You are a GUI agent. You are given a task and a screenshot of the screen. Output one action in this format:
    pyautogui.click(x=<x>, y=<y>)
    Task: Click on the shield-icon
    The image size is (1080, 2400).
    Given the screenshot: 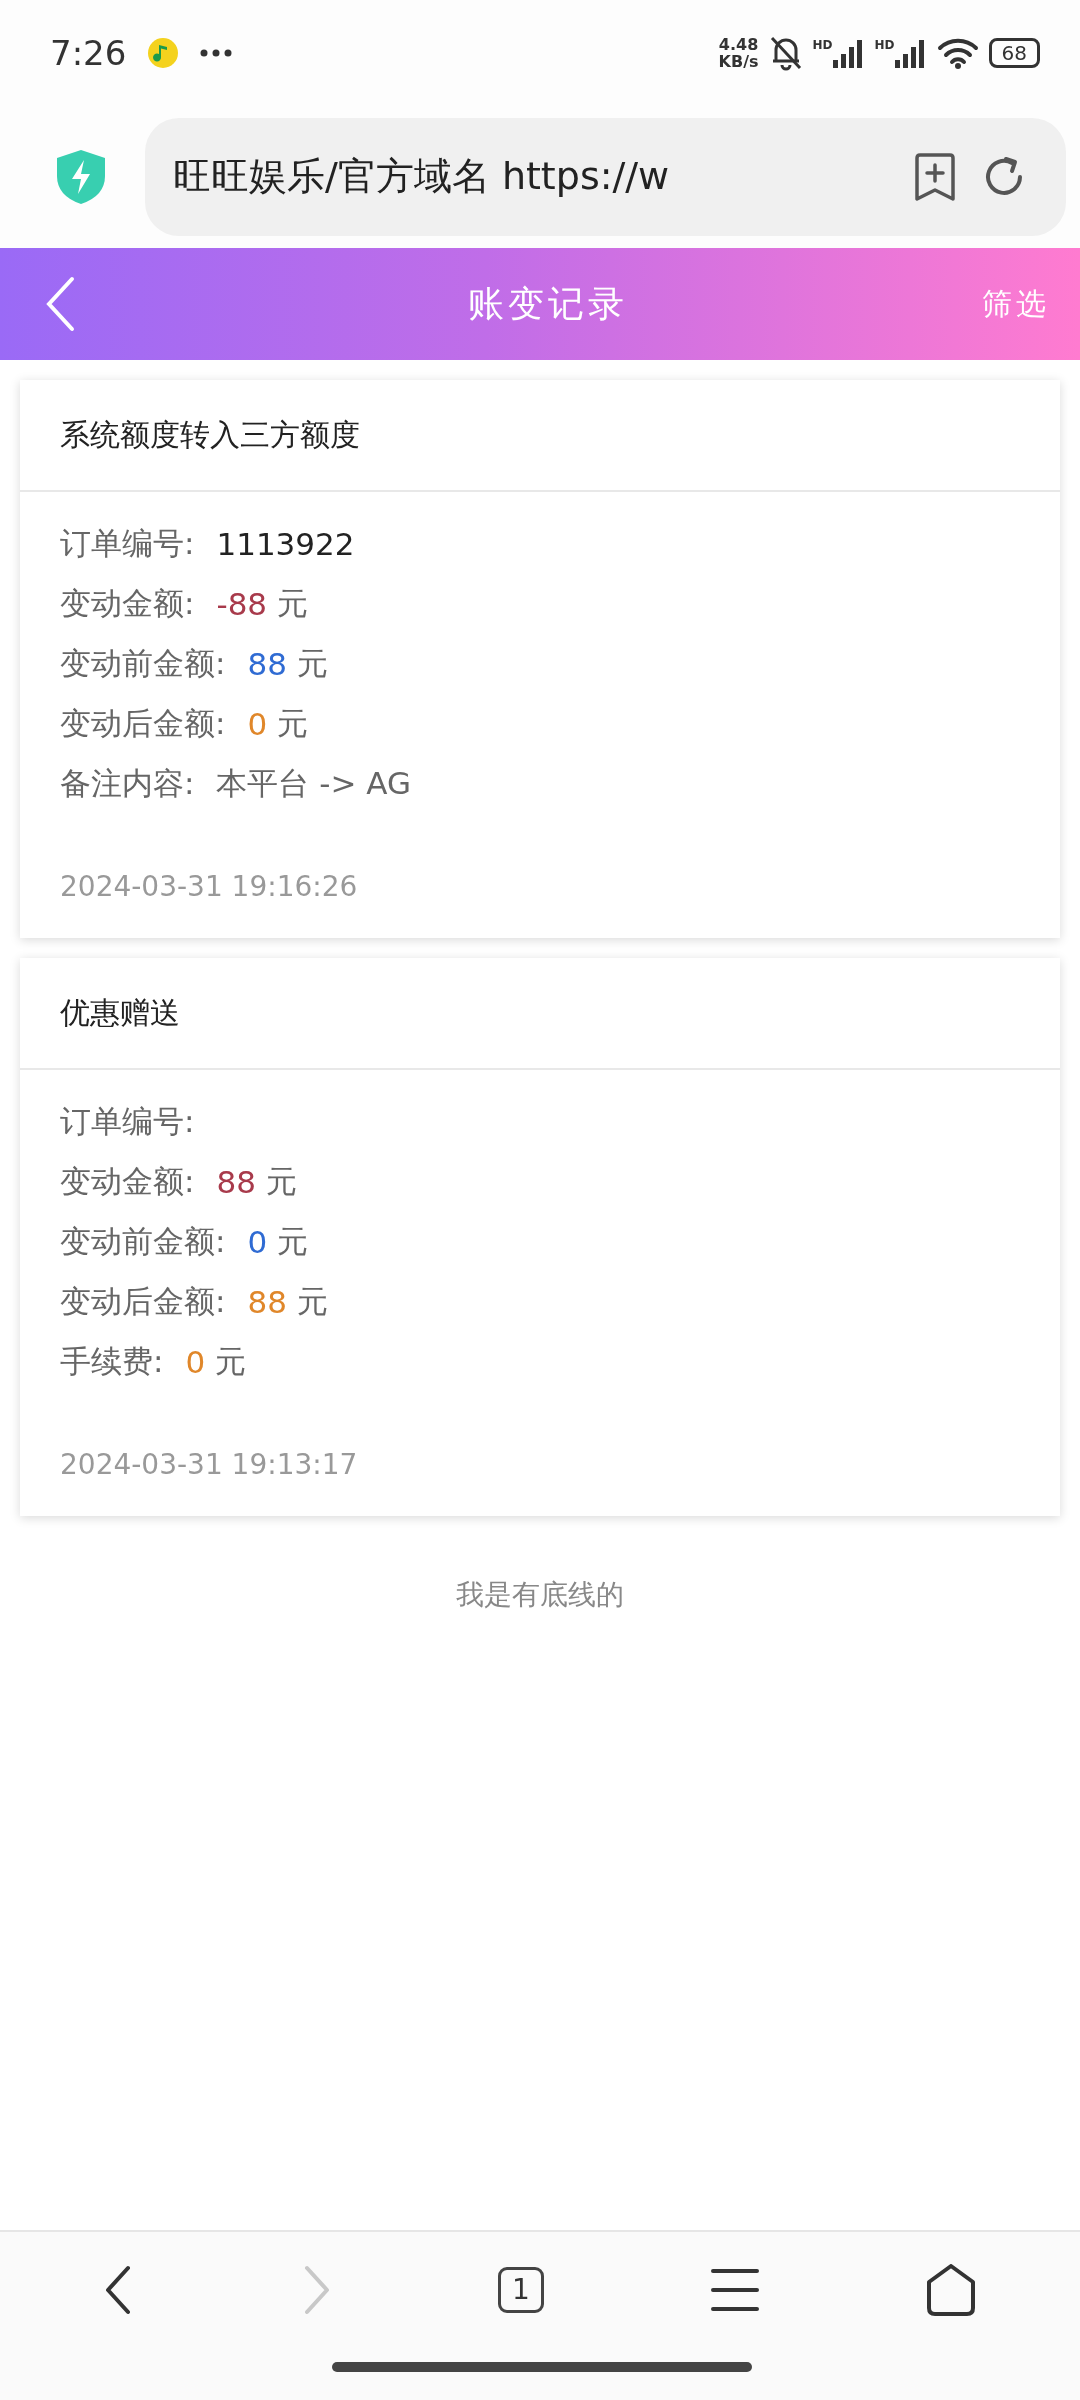 What is the action you would take?
    pyautogui.click(x=81, y=176)
    